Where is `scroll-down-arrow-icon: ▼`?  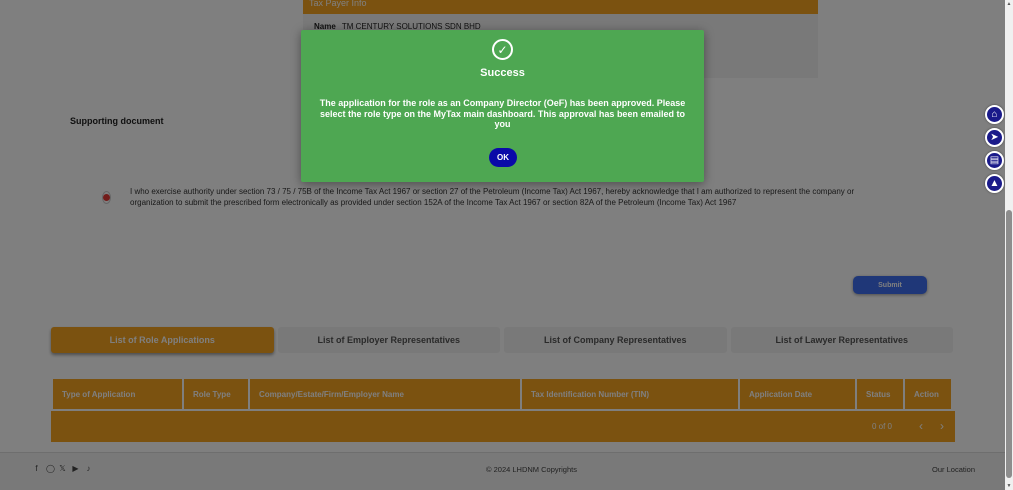 scroll-down-arrow-icon: ▼ is located at coordinates (1009, 486).